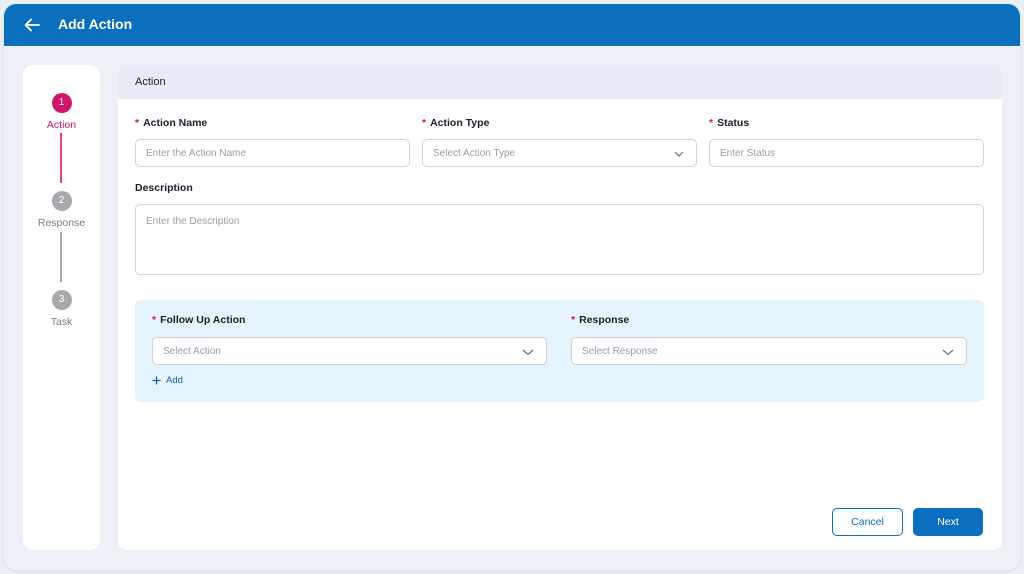  Describe the element at coordinates (175, 123) in the screenshot. I see `action-name-label-text: Action Name` at that location.